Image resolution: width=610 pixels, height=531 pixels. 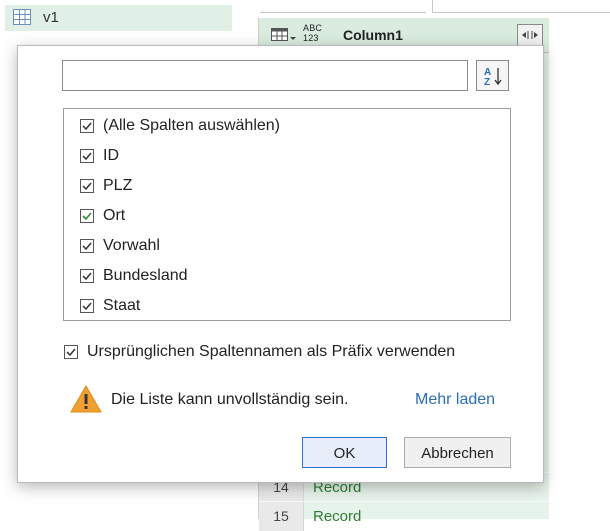 What do you see at coordinates (86, 401) in the screenshot?
I see `warning-icon` at bounding box center [86, 401].